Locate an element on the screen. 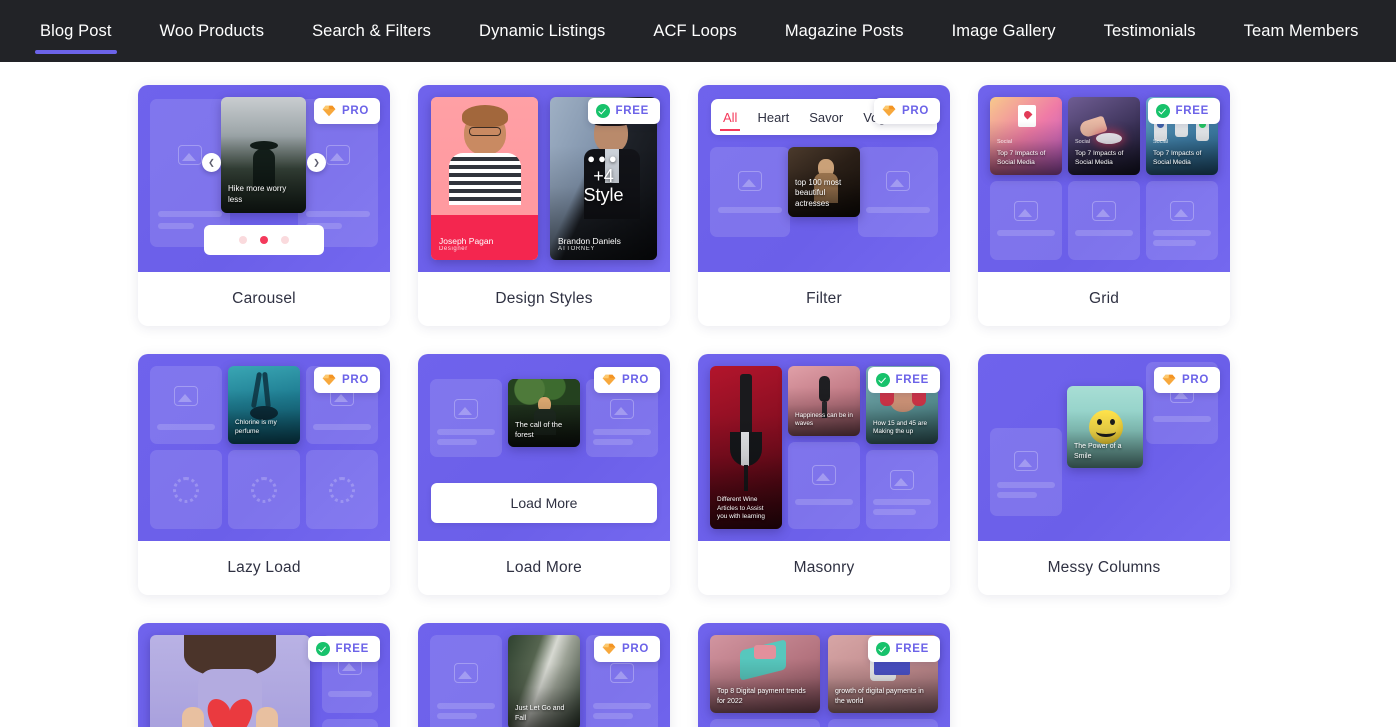 The height and width of the screenshot is (727, 1396). carousel-prev-icon: ❮ is located at coordinates (211, 162).